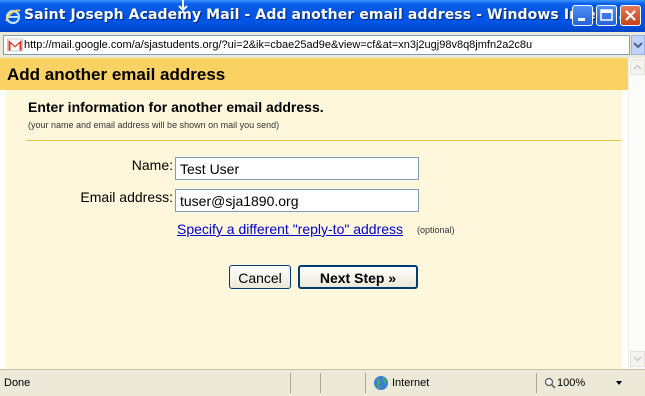 The image size is (645, 396). What do you see at coordinates (411, 383) in the screenshot?
I see `security-zone-text: Internet` at bounding box center [411, 383].